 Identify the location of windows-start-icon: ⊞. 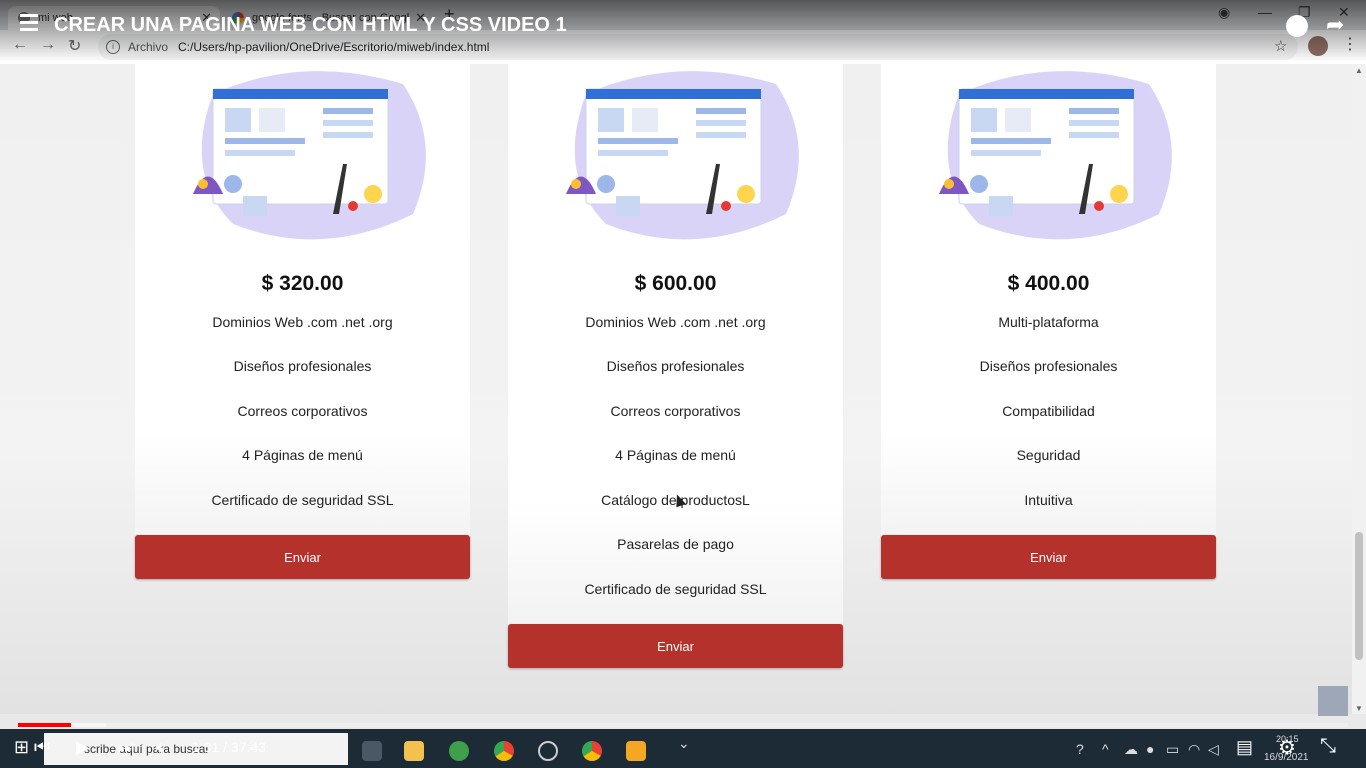
(21, 747).